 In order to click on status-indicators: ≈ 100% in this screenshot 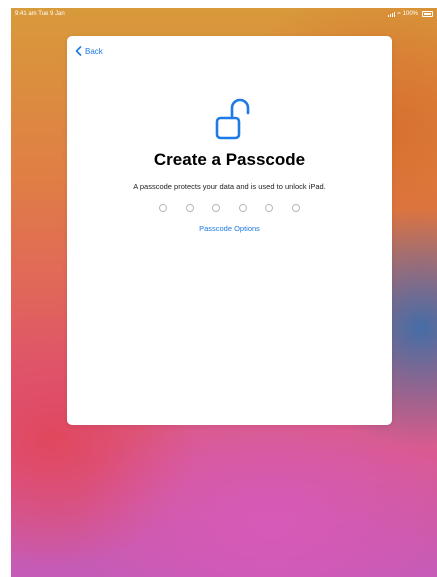, I will do `click(410, 14)`.